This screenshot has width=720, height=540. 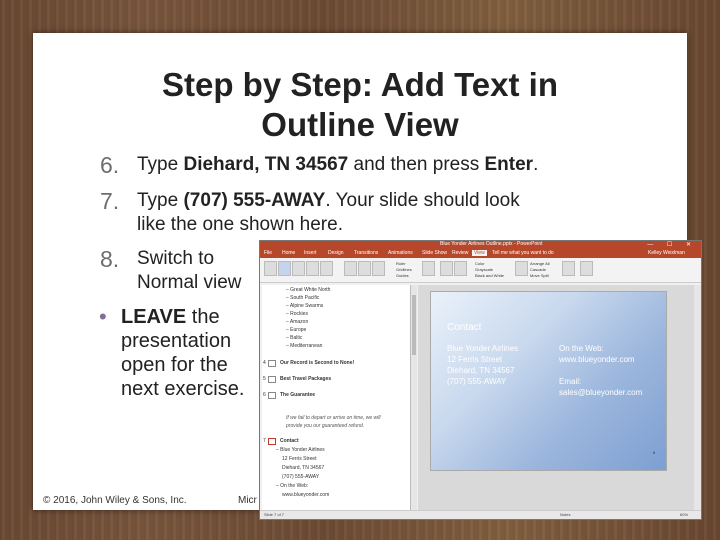 What do you see at coordinates (350, 268) in the screenshot?
I see `slide-master-button` at bounding box center [350, 268].